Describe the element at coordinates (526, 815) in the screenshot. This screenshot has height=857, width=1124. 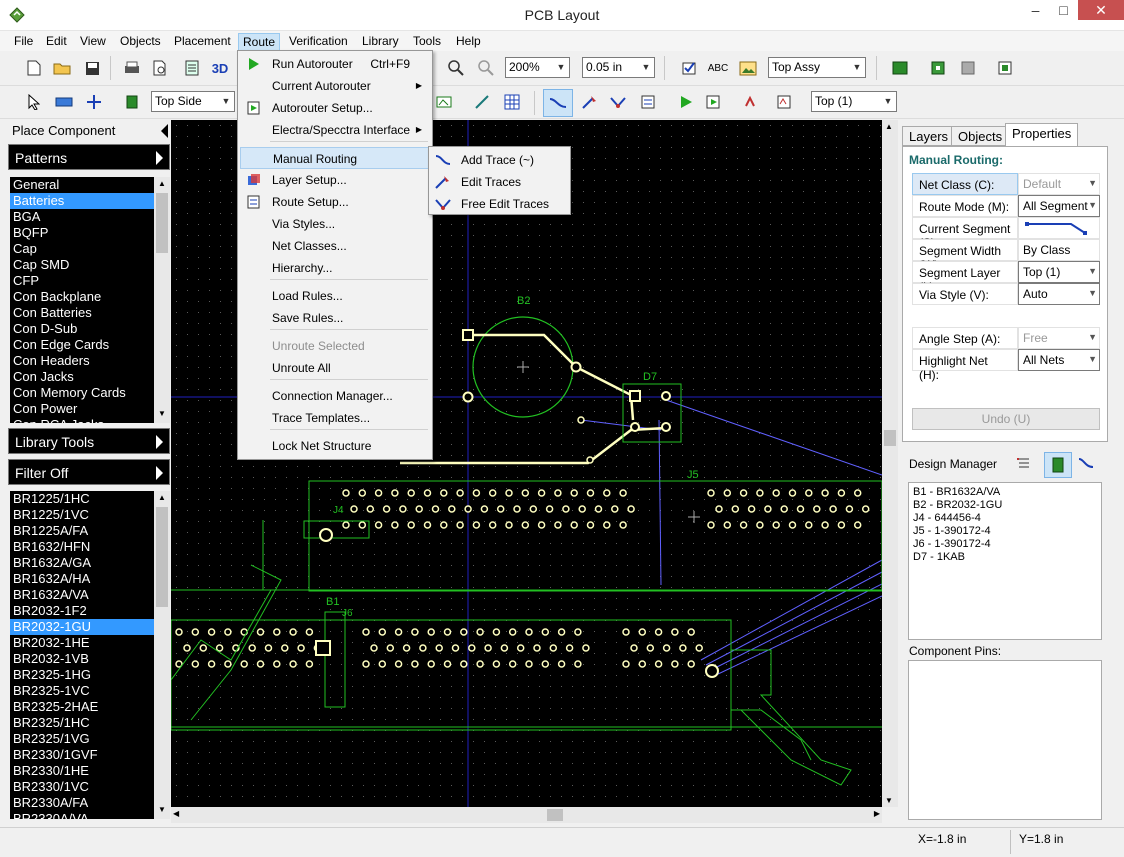
I see `canvas-hscrollbar: ◀ ▶` at that location.